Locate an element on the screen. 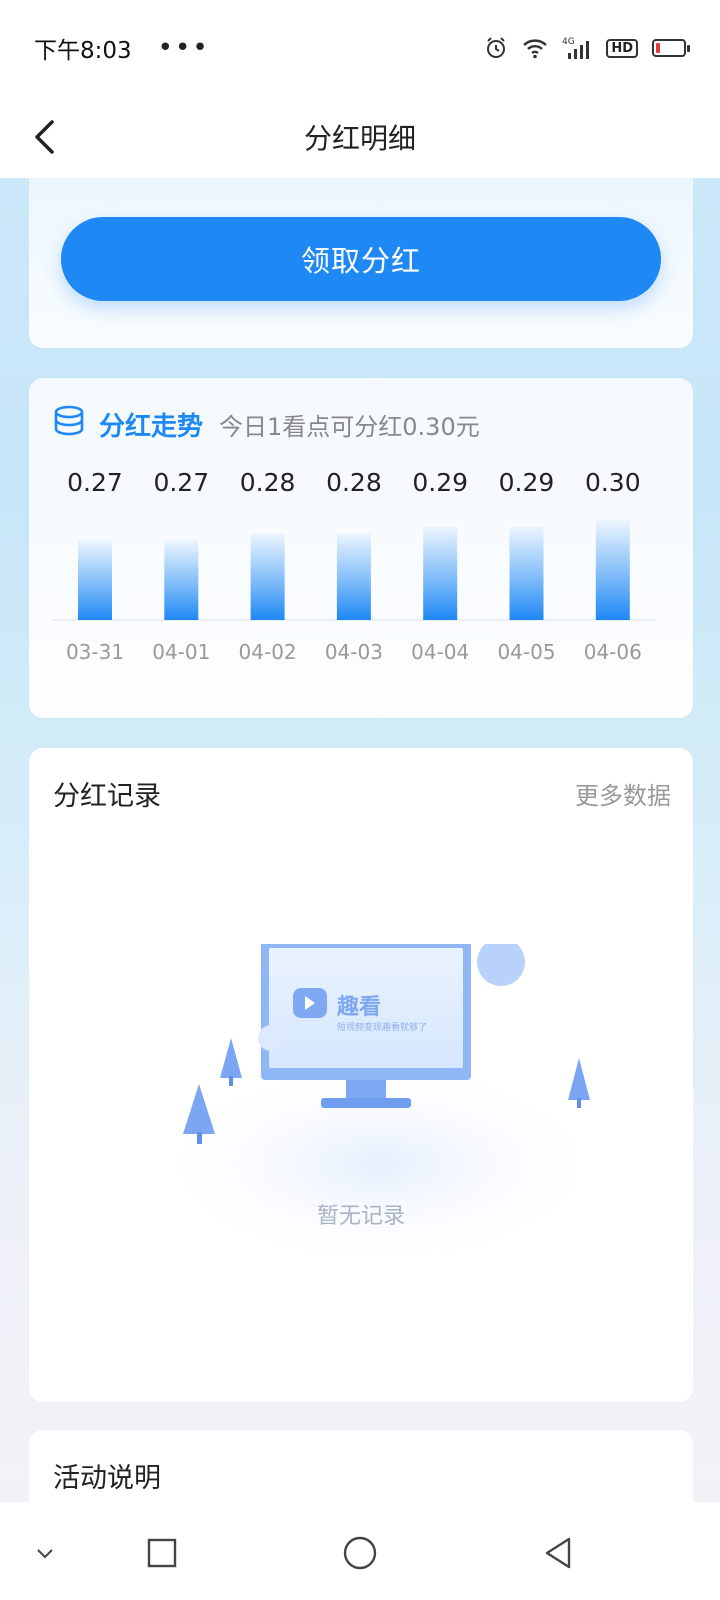 The height and width of the screenshot is (1600, 720). back-button is located at coordinates (45, 137).